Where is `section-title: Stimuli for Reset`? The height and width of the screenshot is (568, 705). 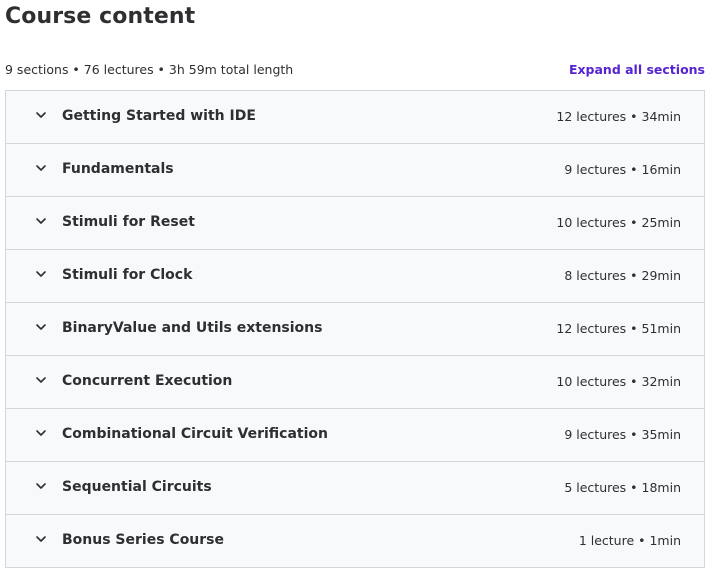
section-title: Stimuli for Reset is located at coordinates (128, 222).